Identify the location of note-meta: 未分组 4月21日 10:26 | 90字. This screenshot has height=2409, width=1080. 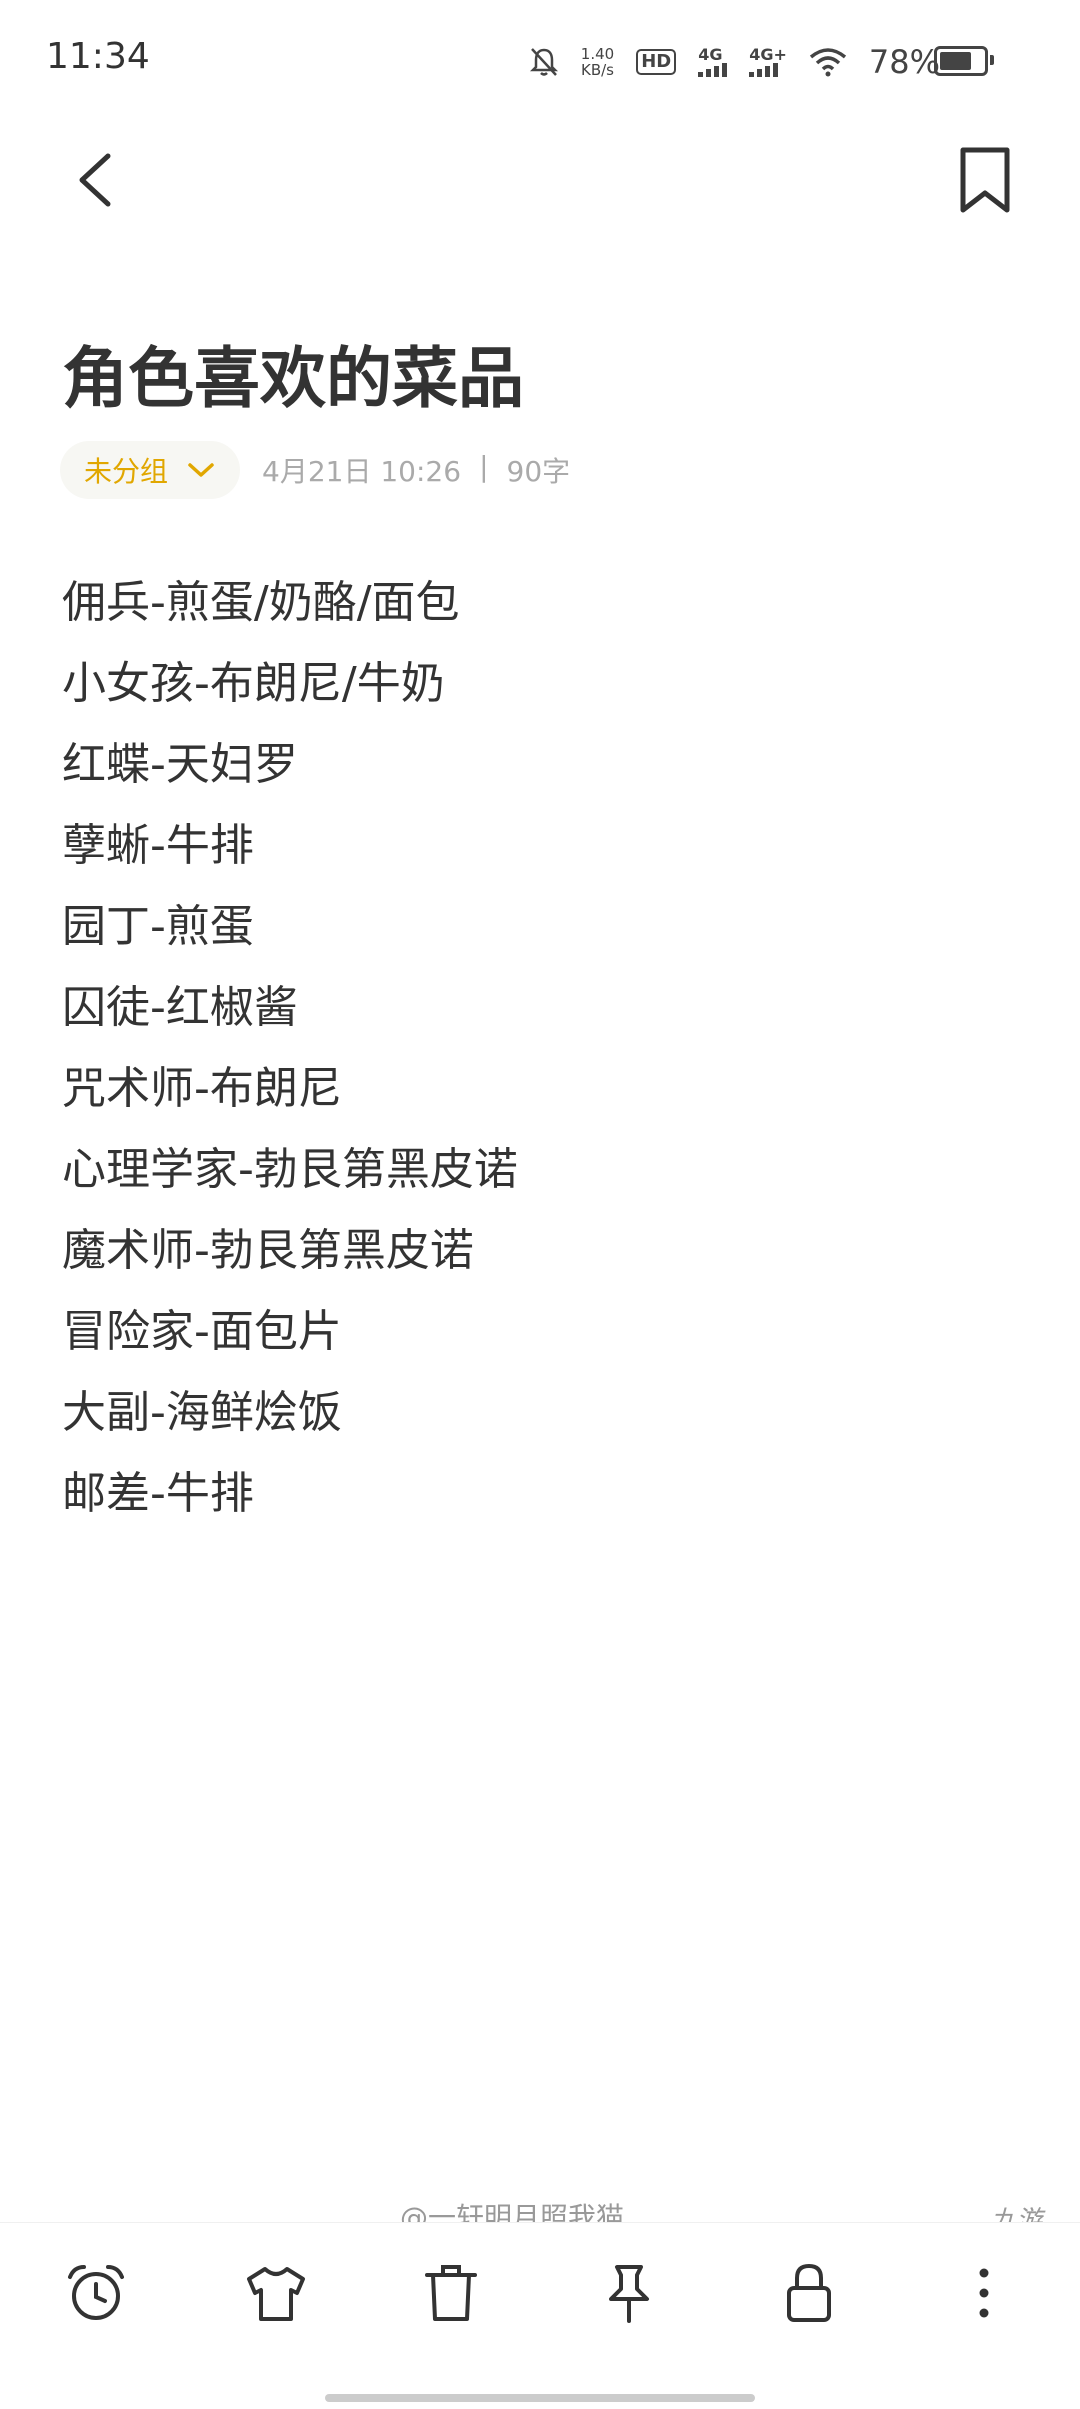
(315, 470).